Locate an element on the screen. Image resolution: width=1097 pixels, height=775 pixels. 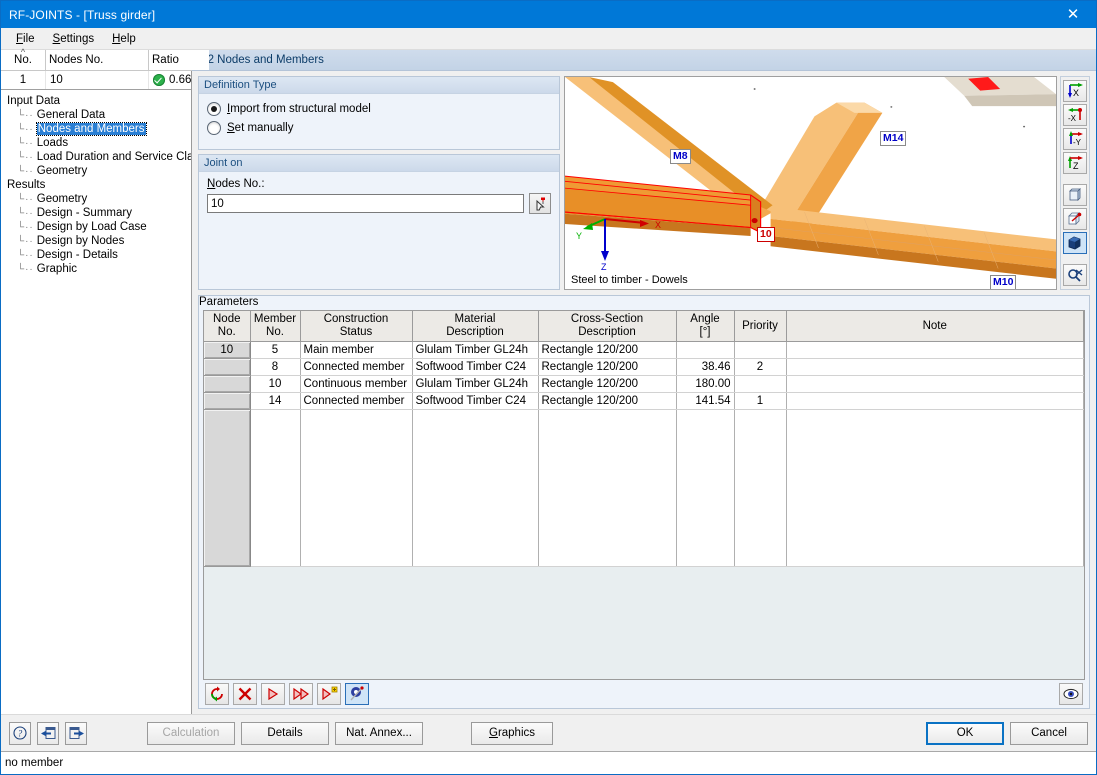
next-dialog-button is located at coordinates (76, 733).